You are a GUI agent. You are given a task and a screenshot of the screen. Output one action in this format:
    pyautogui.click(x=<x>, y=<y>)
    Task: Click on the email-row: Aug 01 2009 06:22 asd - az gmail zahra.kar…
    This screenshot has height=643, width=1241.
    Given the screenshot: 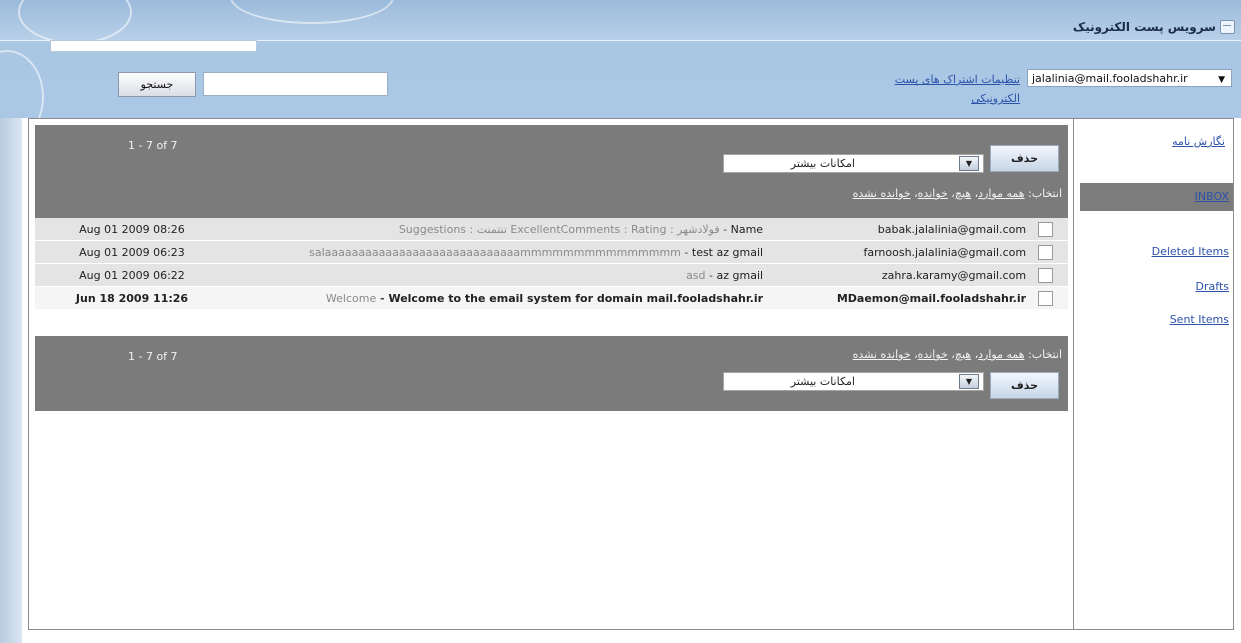 What is the action you would take?
    pyautogui.click(x=551, y=275)
    